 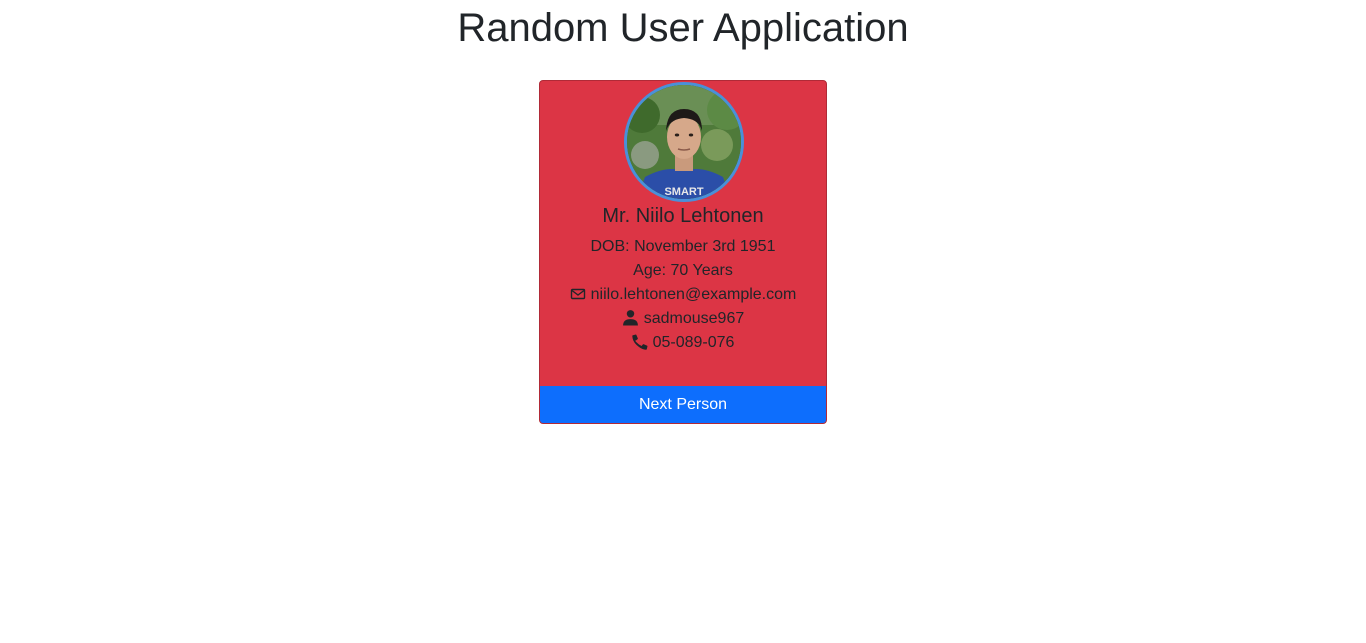 I want to click on user-email-row: niilo.lehtonen@example.com, so click(x=683, y=296).